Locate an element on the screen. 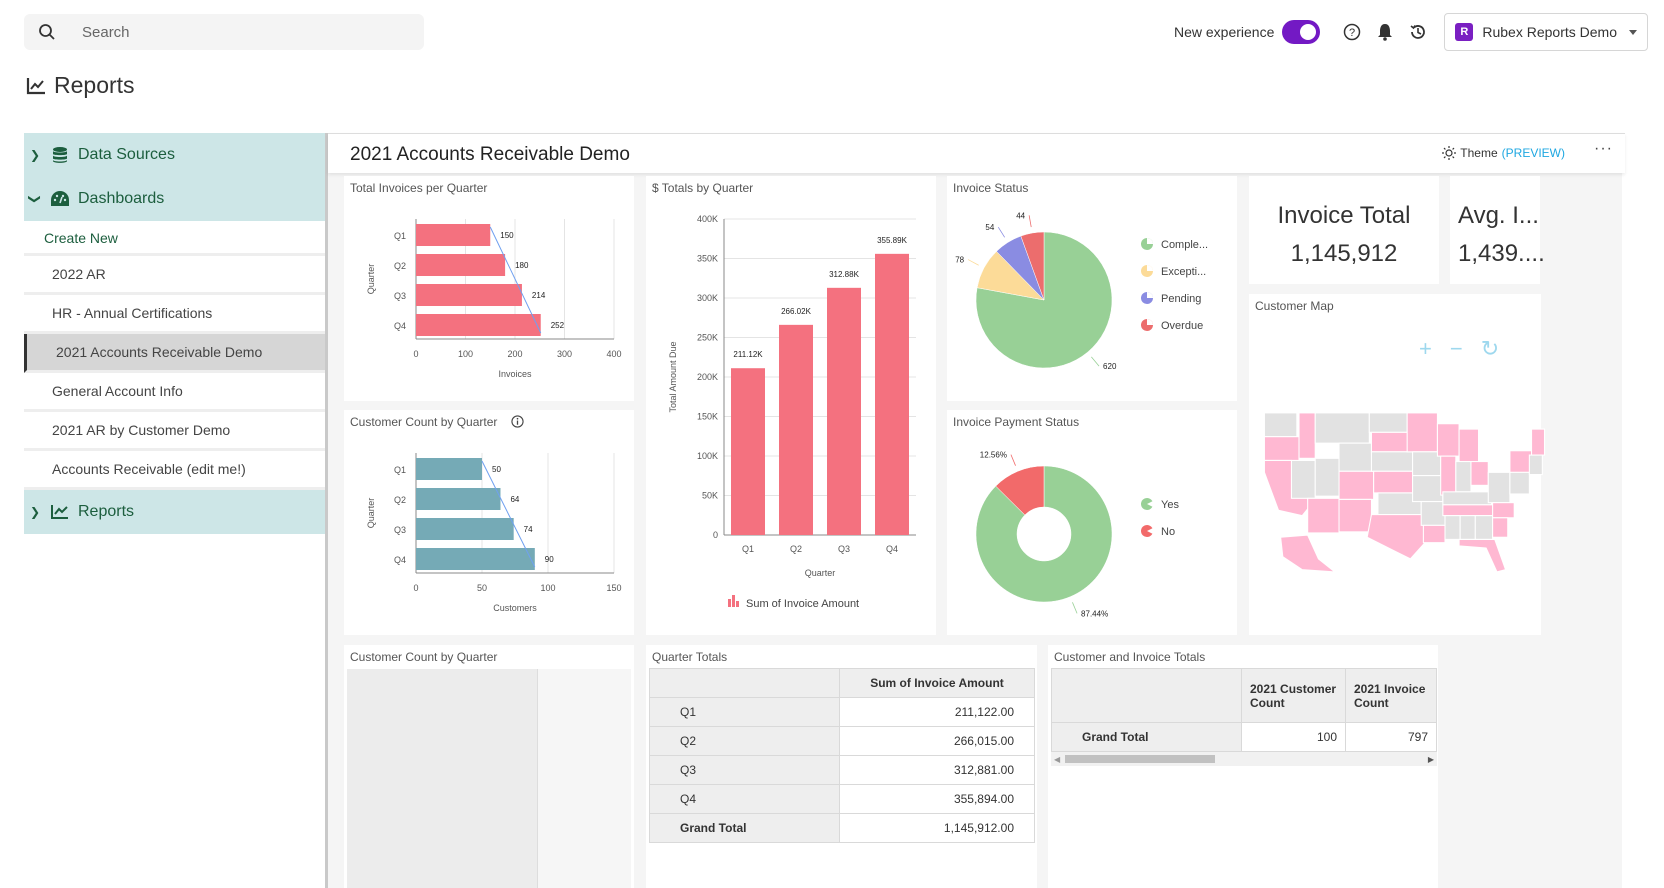  sidebar-item-2021-ar-by-customer-demo: 2021 AR by Customer Demo is located at coordinates (174, 431).